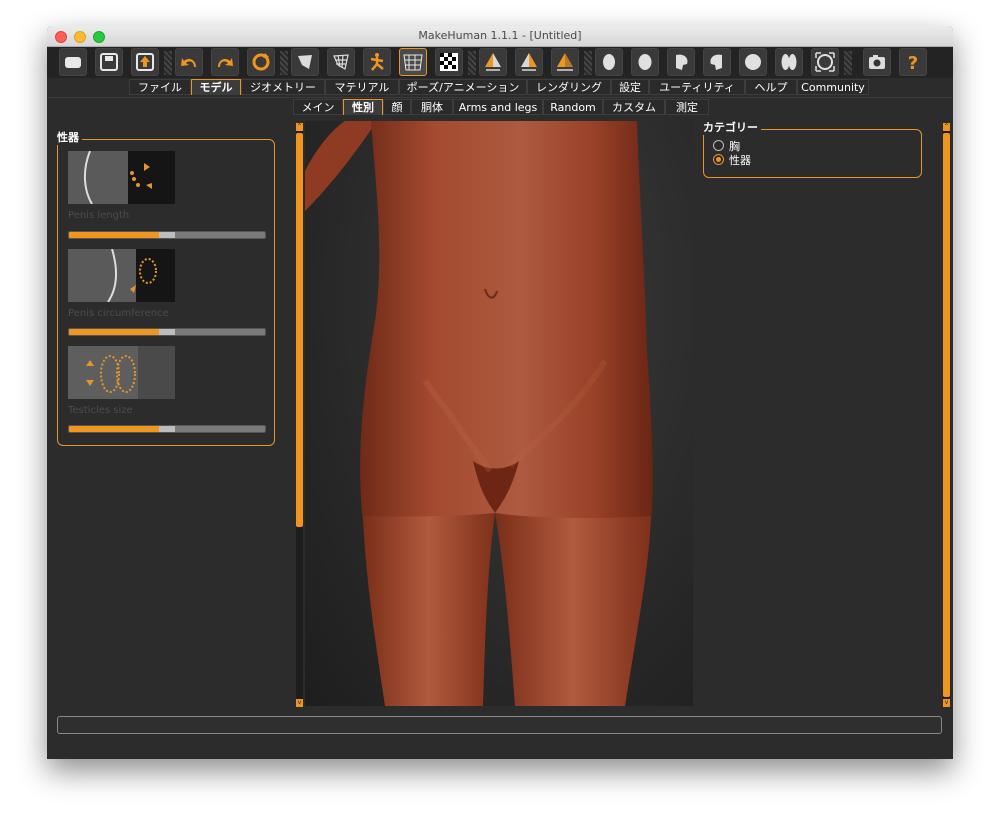 The image size is (1000, 827). Describe the element at coordinates (753, 62) in the screenshot. I see `top-view-icon` at that location.